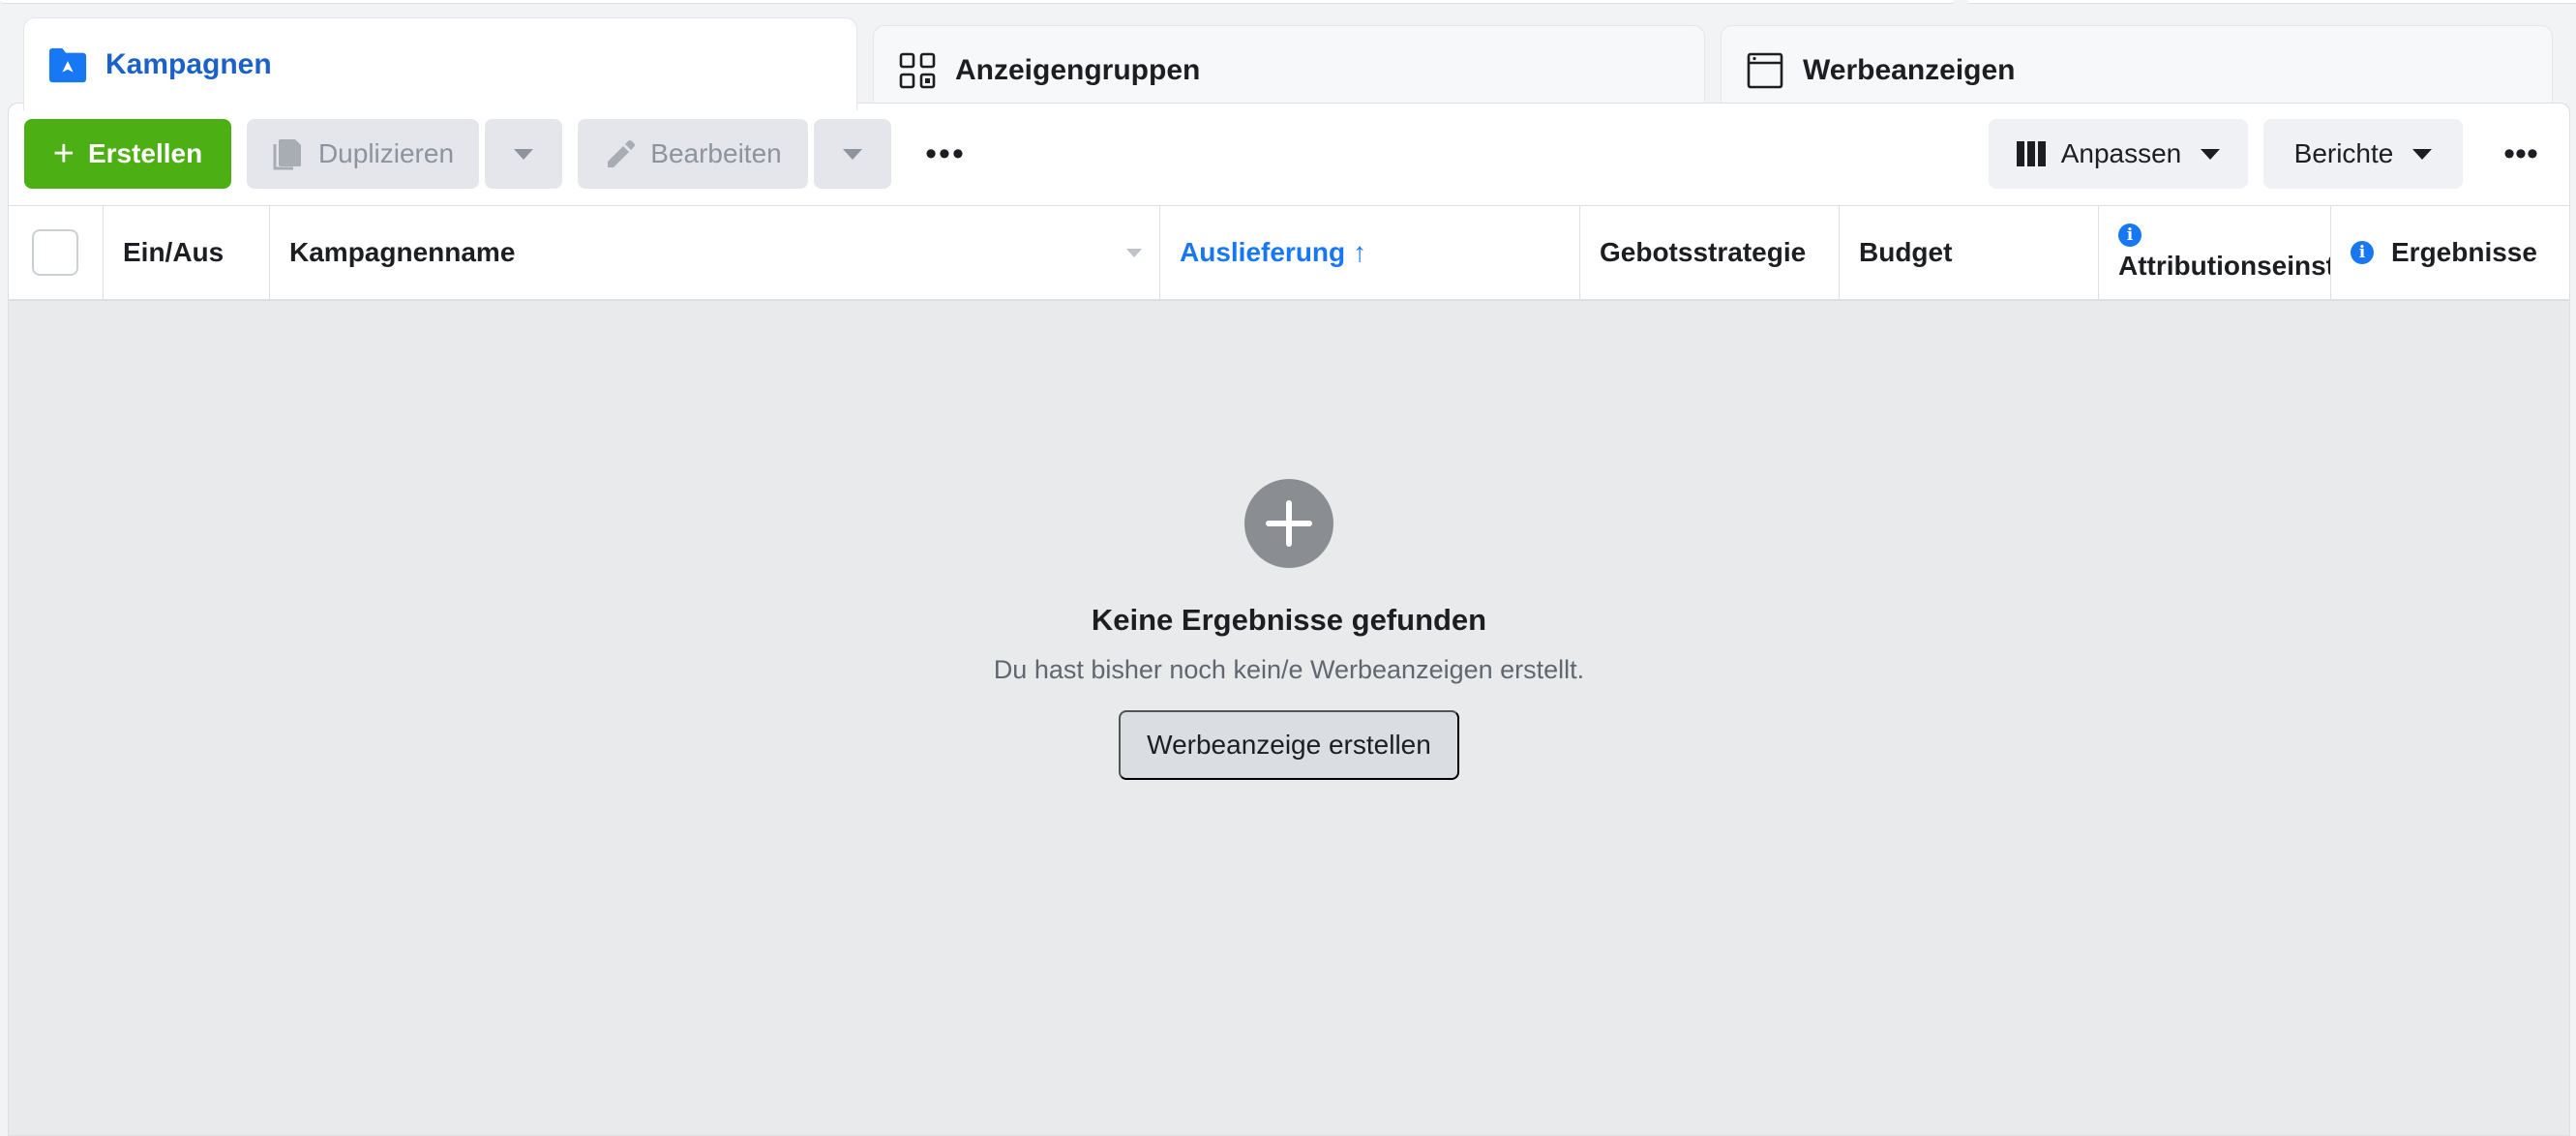  I want to click on more-actions-button: •••, so click(945, 154).